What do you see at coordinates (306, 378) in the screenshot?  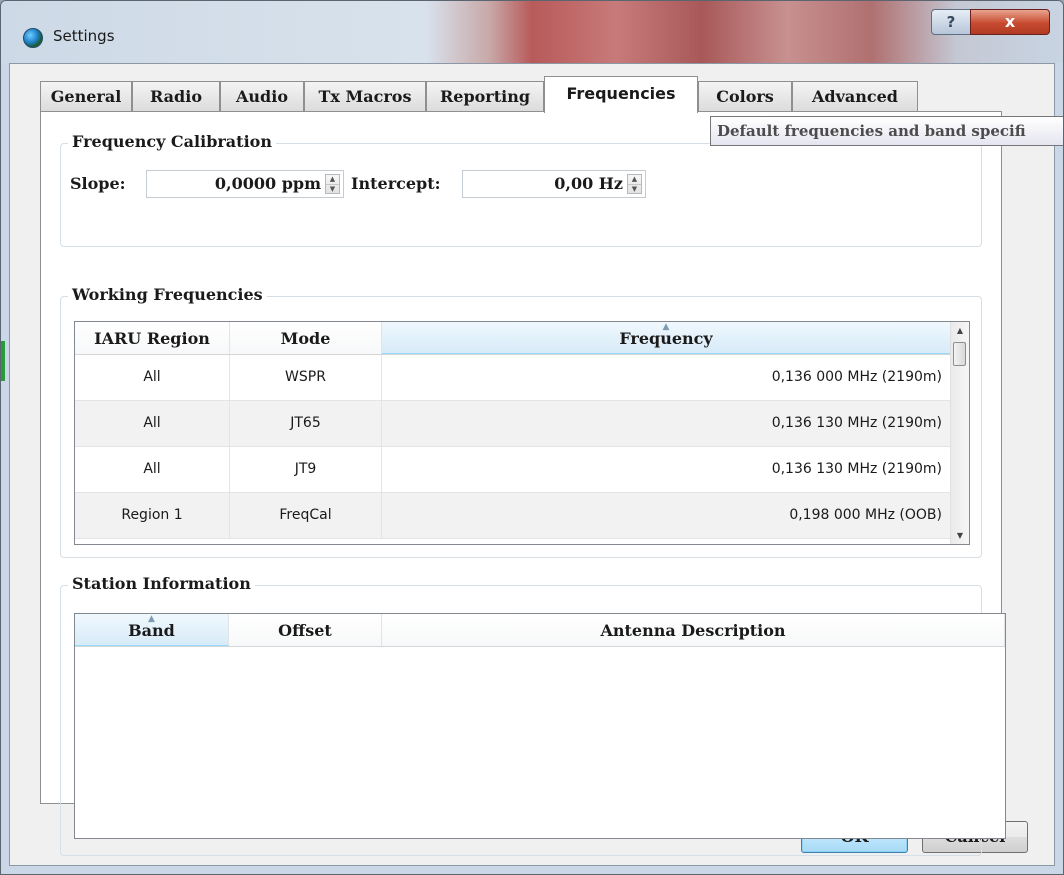 I see `cell-mode: WSPR` at bounding box center [306, 378].